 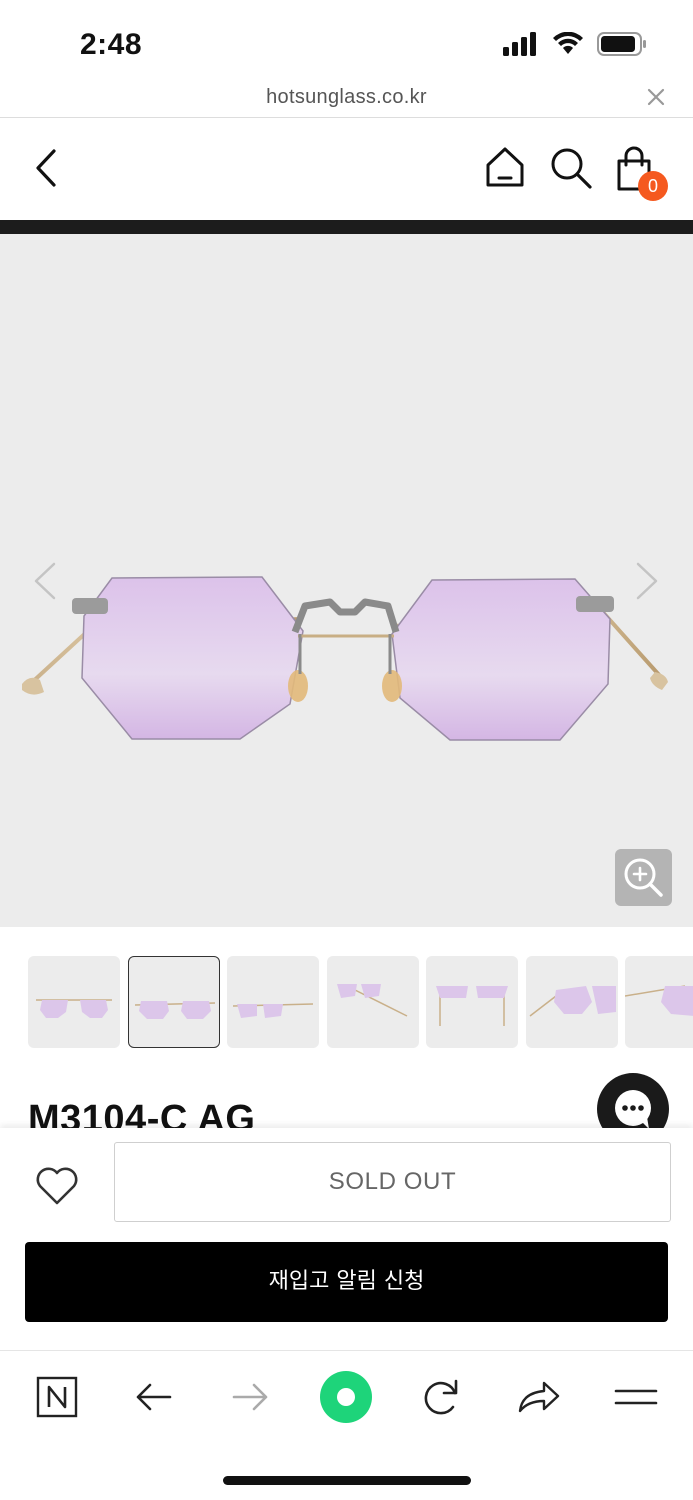 I want to click on status-icons, so click(x=575, y=44).